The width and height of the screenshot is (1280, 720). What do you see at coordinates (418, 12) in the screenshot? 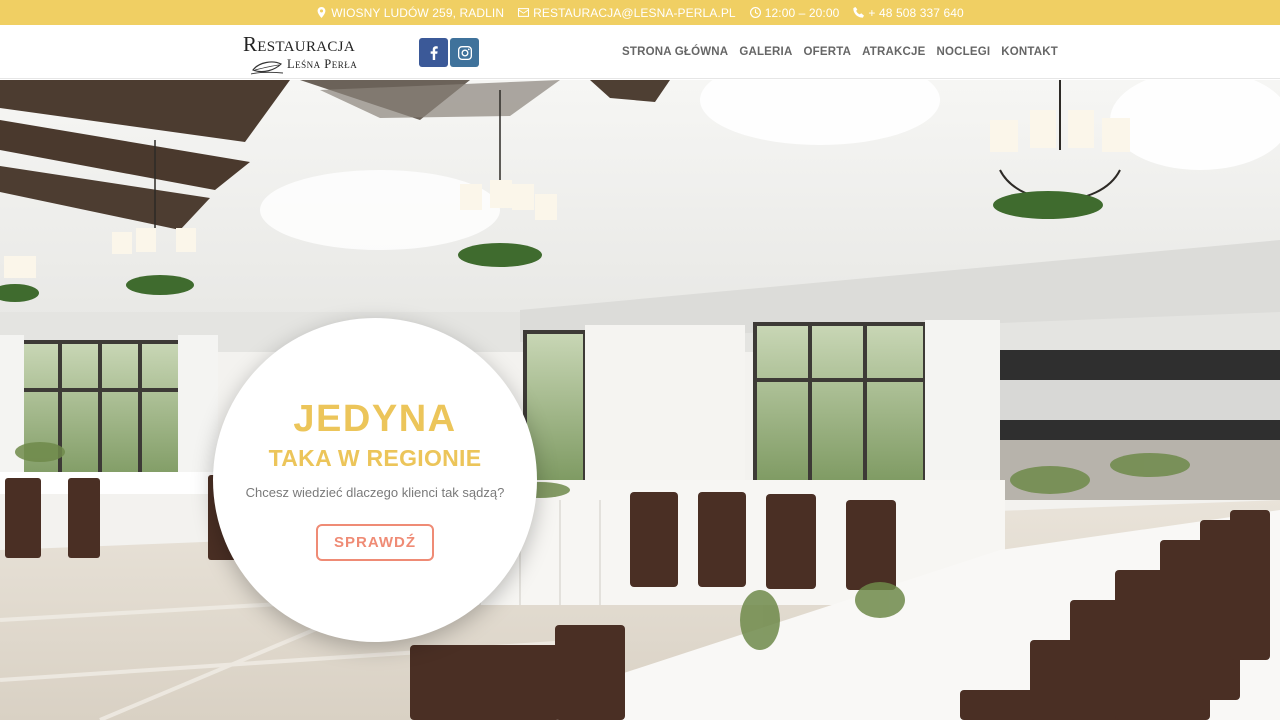
I see `address-text: WIOSNY LUDÓW 259, RADLIN` at bounding box center [418, 12].